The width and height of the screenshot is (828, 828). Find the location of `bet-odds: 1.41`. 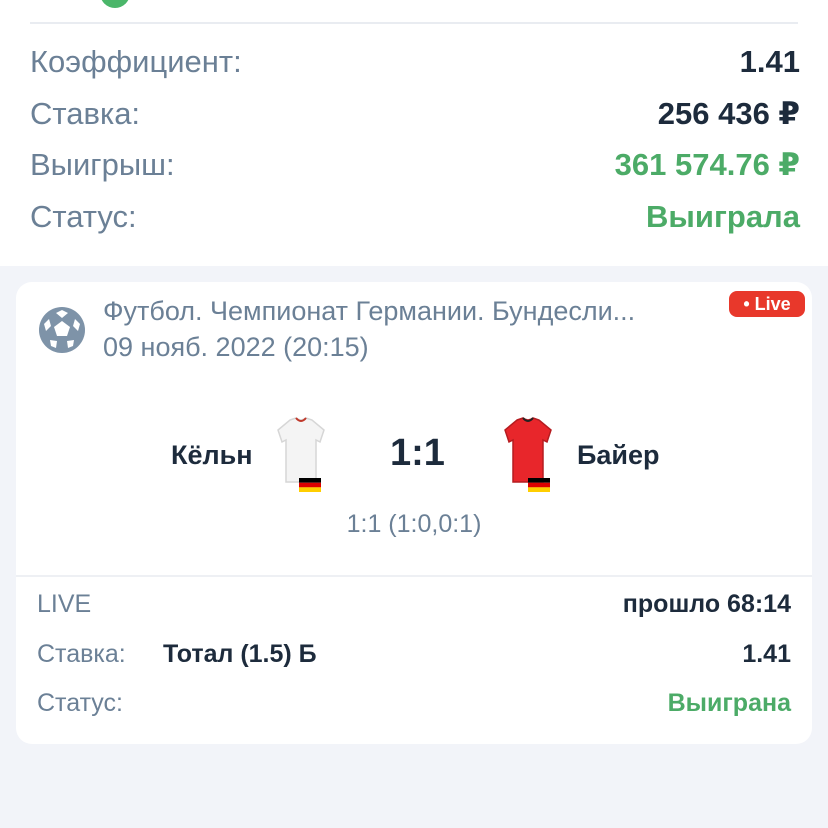

bet-odds: 1.41 is located at coordinates (766, 654).